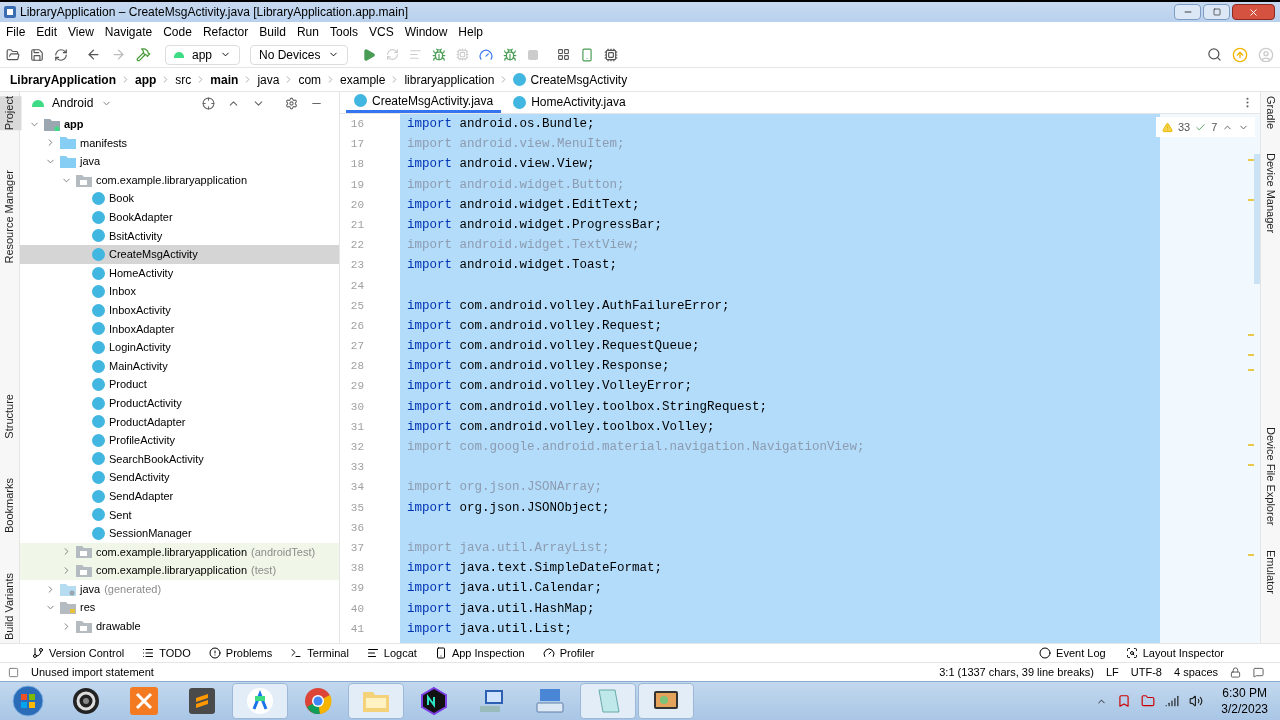  What do you see at coordinates (1196, 701) in the screenshot?
I see `volume-icon` at bounding box center [1196, 701].